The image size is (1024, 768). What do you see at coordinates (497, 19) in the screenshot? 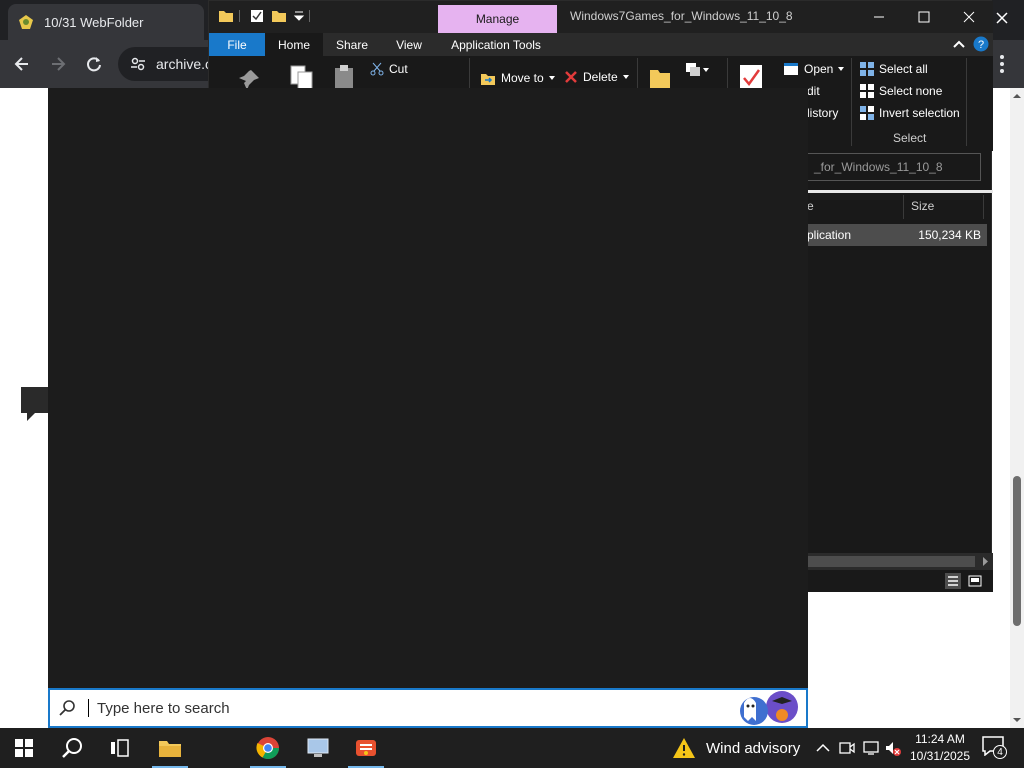
I see `tab-manage: Manage` at bounding box center [497, 19].